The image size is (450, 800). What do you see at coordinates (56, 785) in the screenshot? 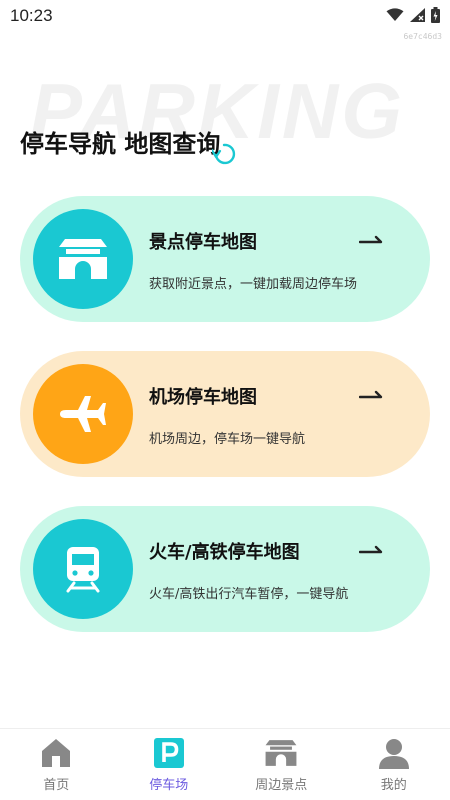
I see `tab-label: 首页` at bounding box center [56, 785].